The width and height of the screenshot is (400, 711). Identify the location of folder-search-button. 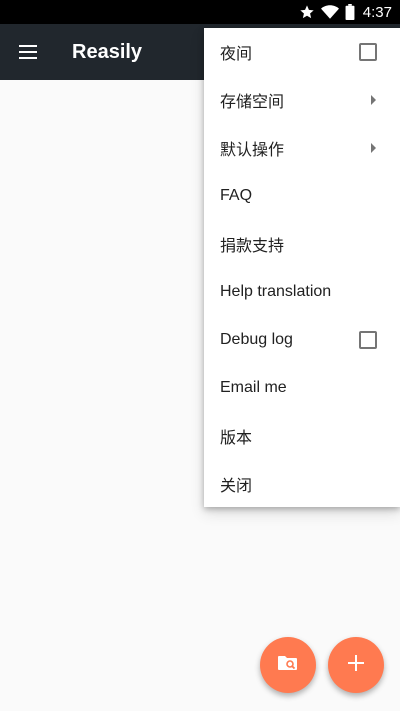
(288, 665).